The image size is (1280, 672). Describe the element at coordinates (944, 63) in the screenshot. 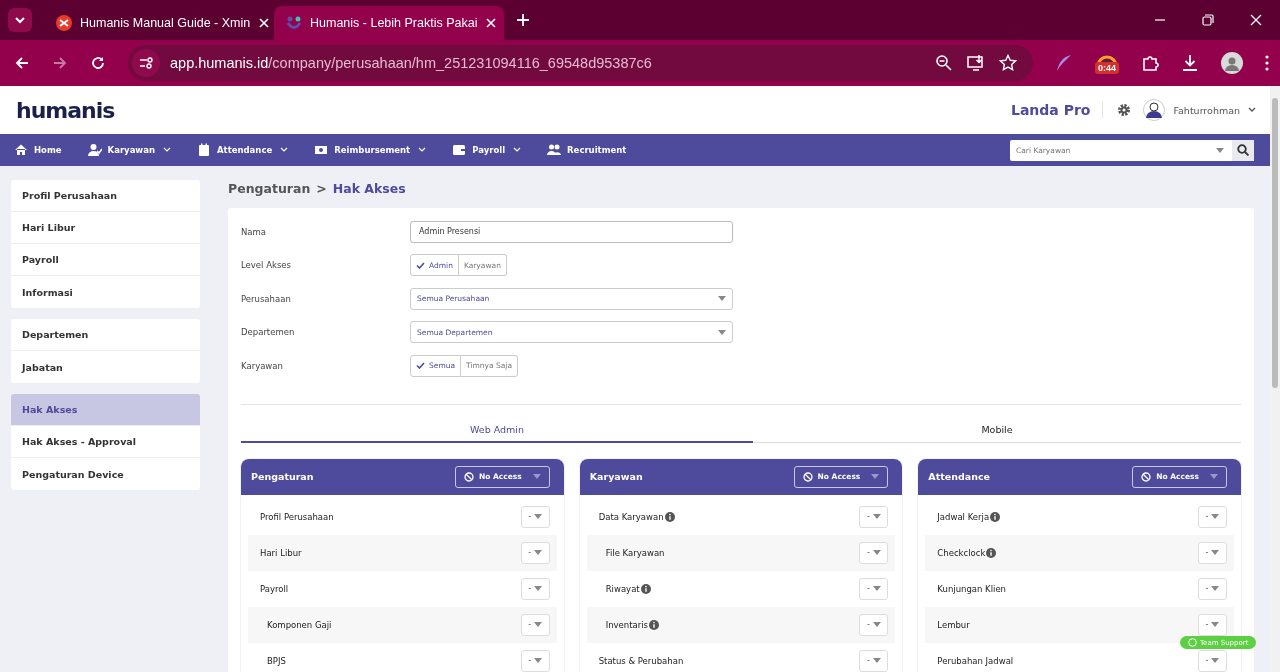

I see `zoom-out-icon` at that location.